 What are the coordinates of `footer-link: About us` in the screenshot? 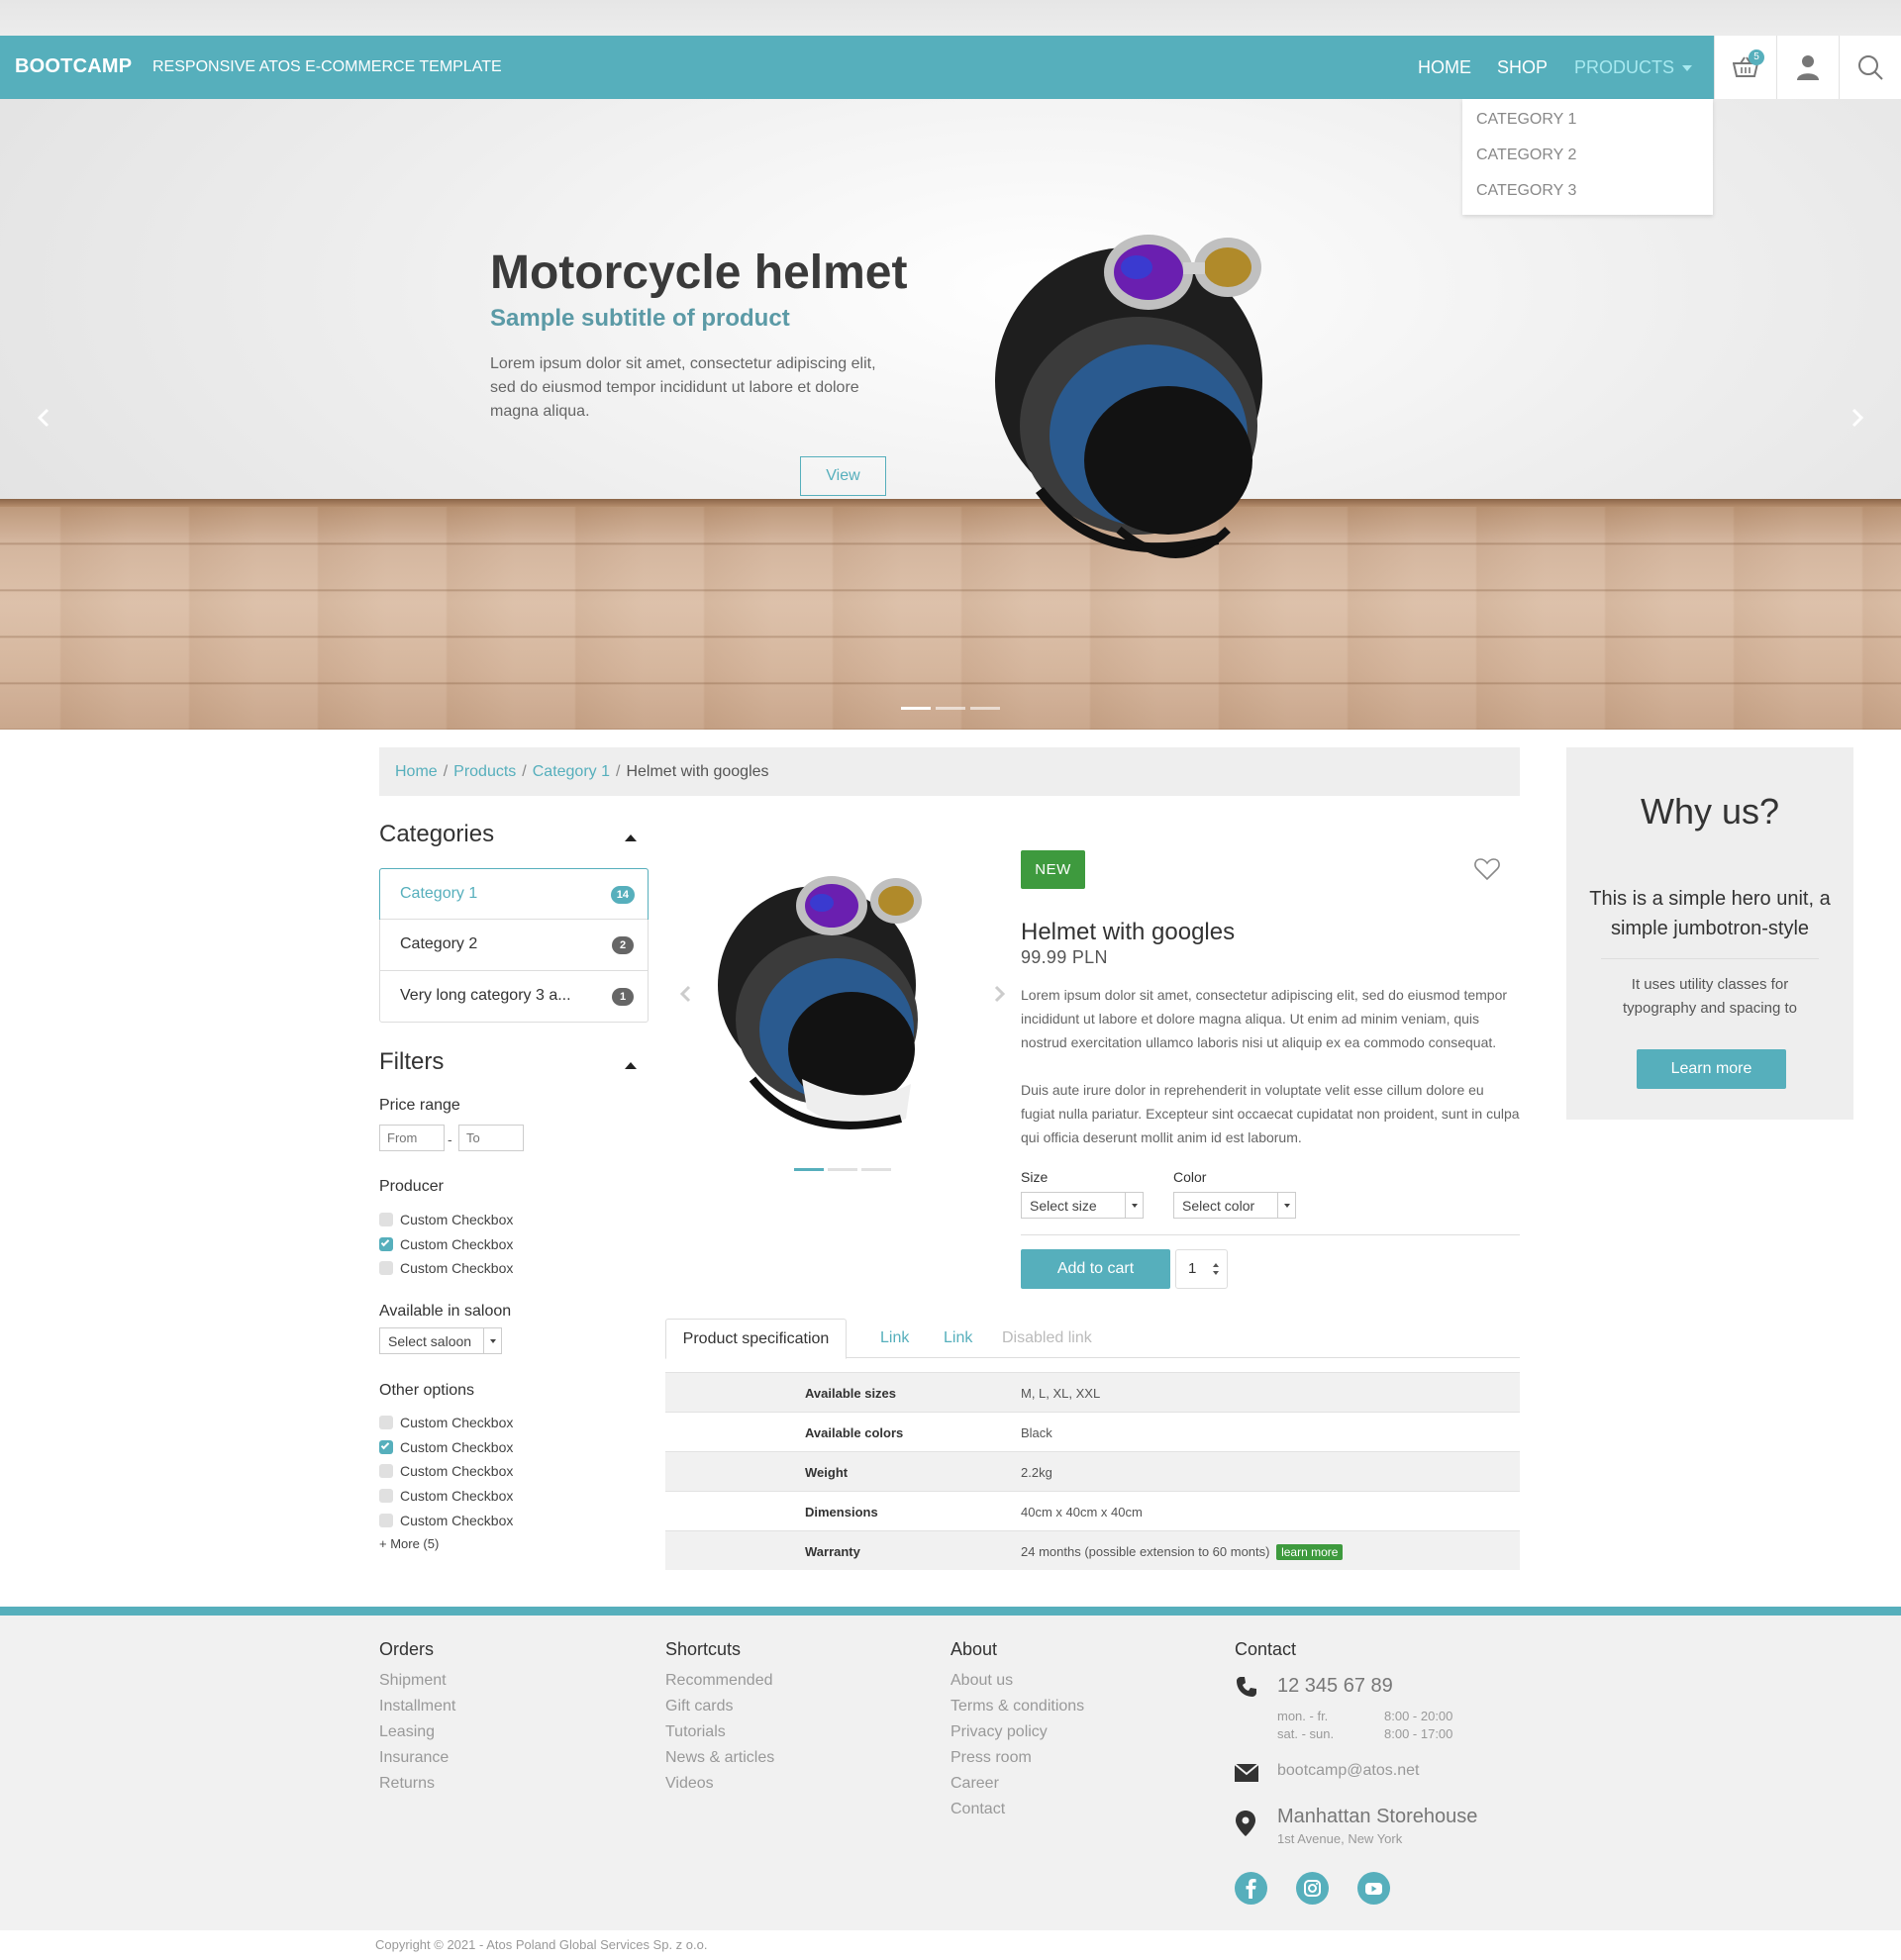 It's located at (1017, 1681).